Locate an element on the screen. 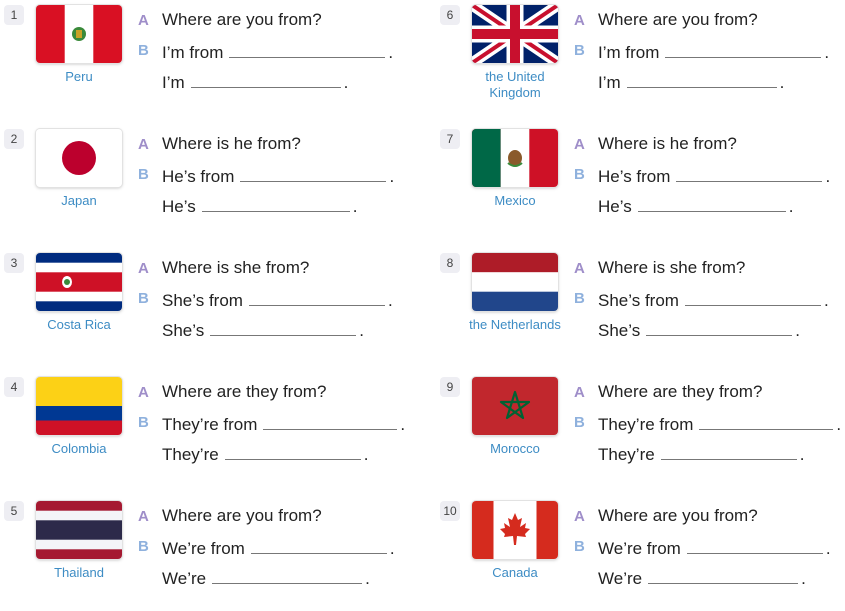  item-number: 3 is located at coordinates (14, 263).